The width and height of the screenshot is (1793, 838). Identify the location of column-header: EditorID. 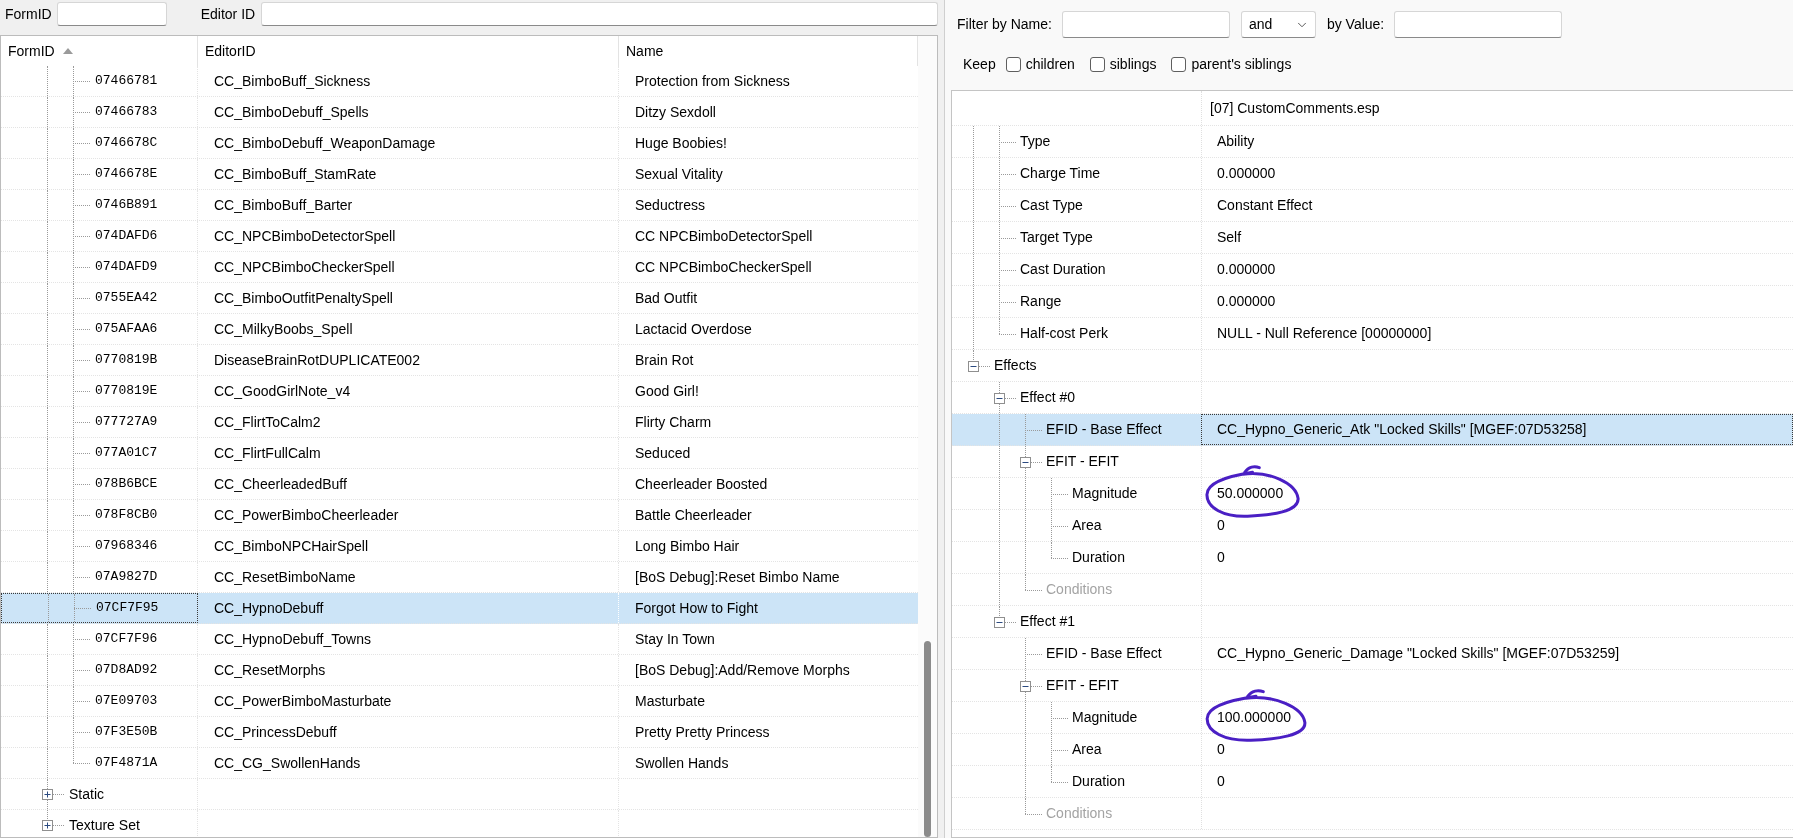
(408, 51).